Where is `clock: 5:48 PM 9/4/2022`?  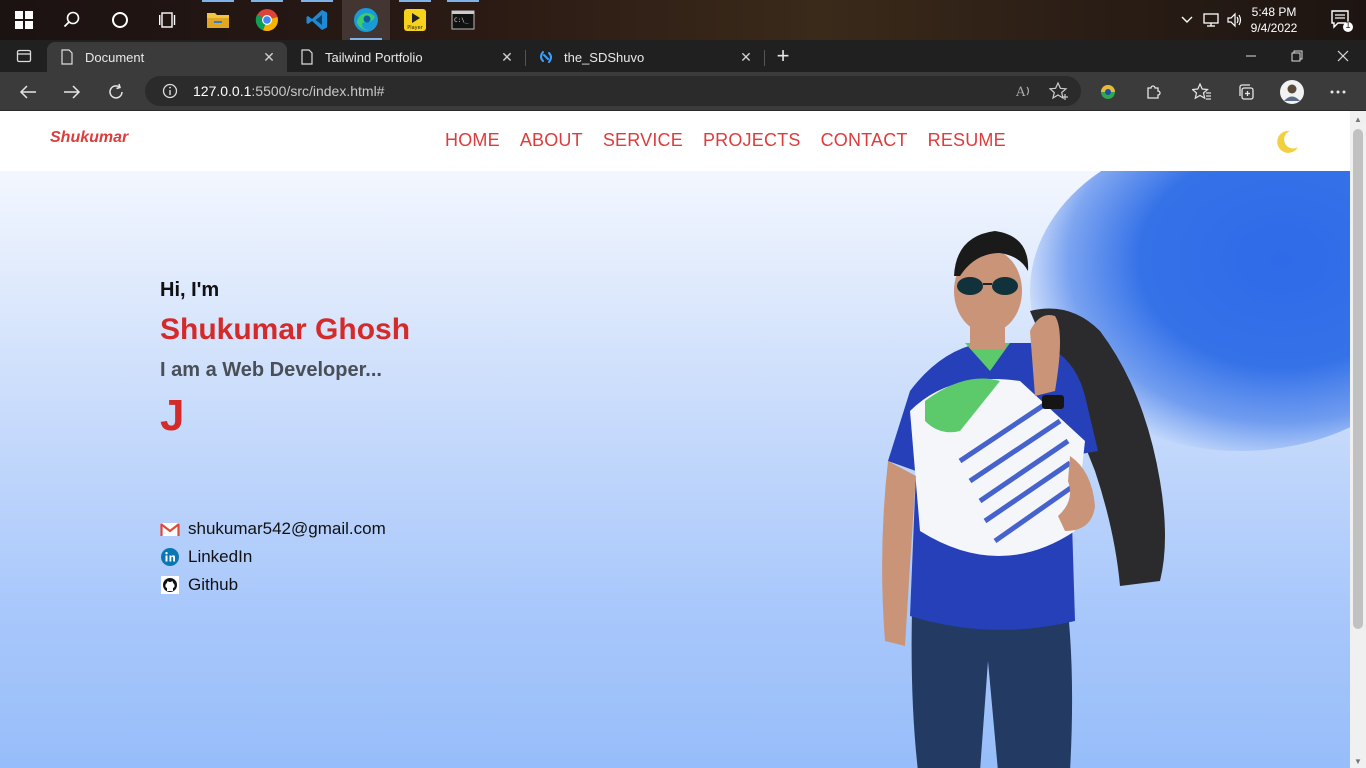 clock: 5:48 PM 9/4/2022 is located at coordinates (1274, 20).